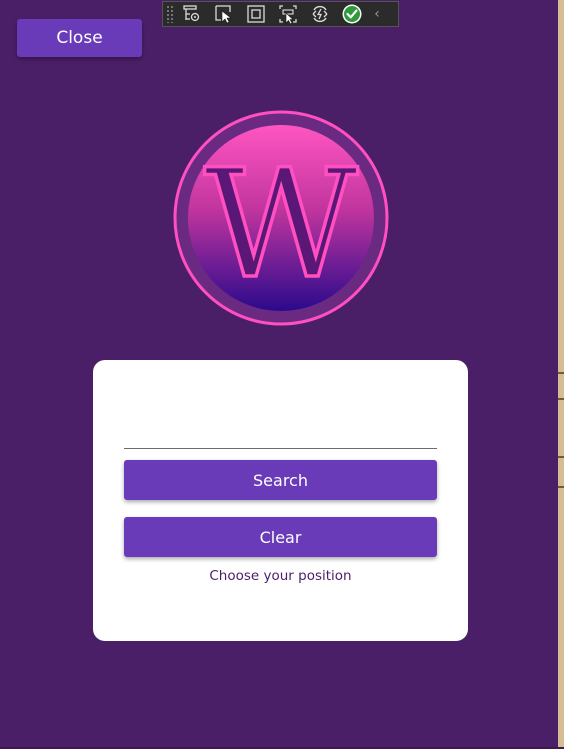  I want to click on track-focus-icon, so click(288, 14).